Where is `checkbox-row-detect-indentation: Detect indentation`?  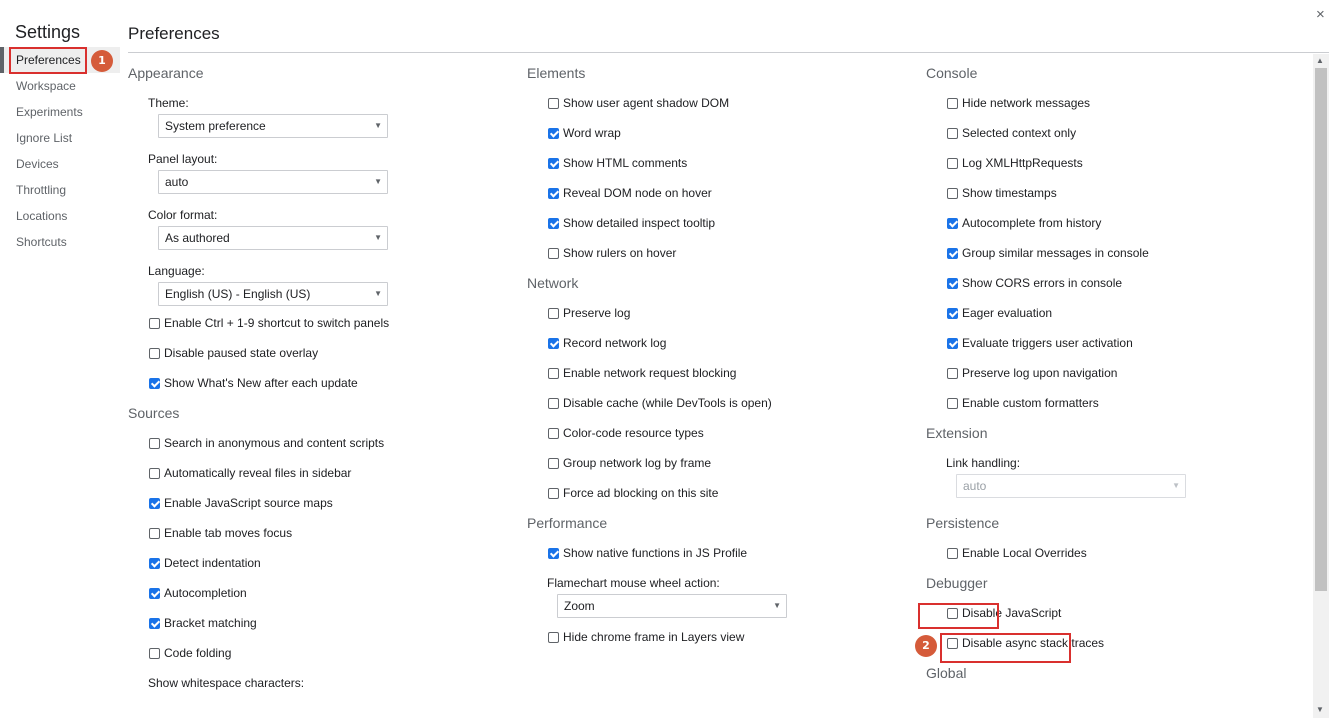
checkbox-row-detect-indentation: Detect indentation is located at coordinates (318, 569).